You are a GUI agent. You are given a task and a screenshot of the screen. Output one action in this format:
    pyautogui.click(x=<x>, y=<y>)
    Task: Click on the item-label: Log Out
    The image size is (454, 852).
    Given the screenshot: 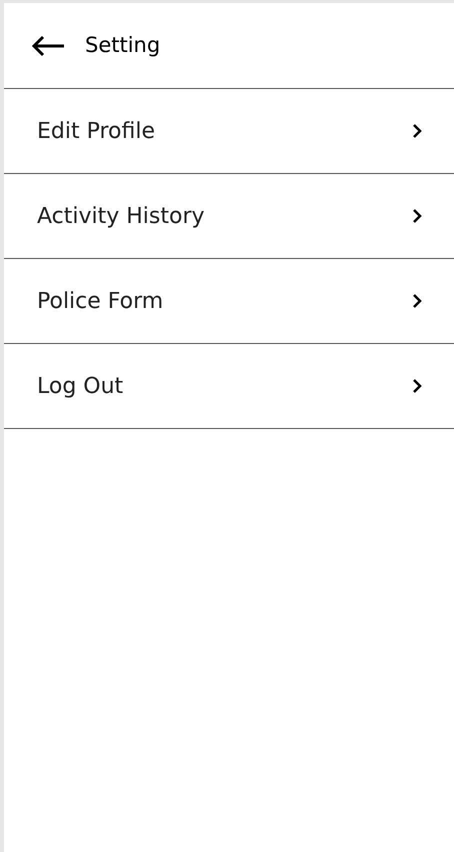 What is the action you would take?
    pyautogui.click(x=80, y=386)
    